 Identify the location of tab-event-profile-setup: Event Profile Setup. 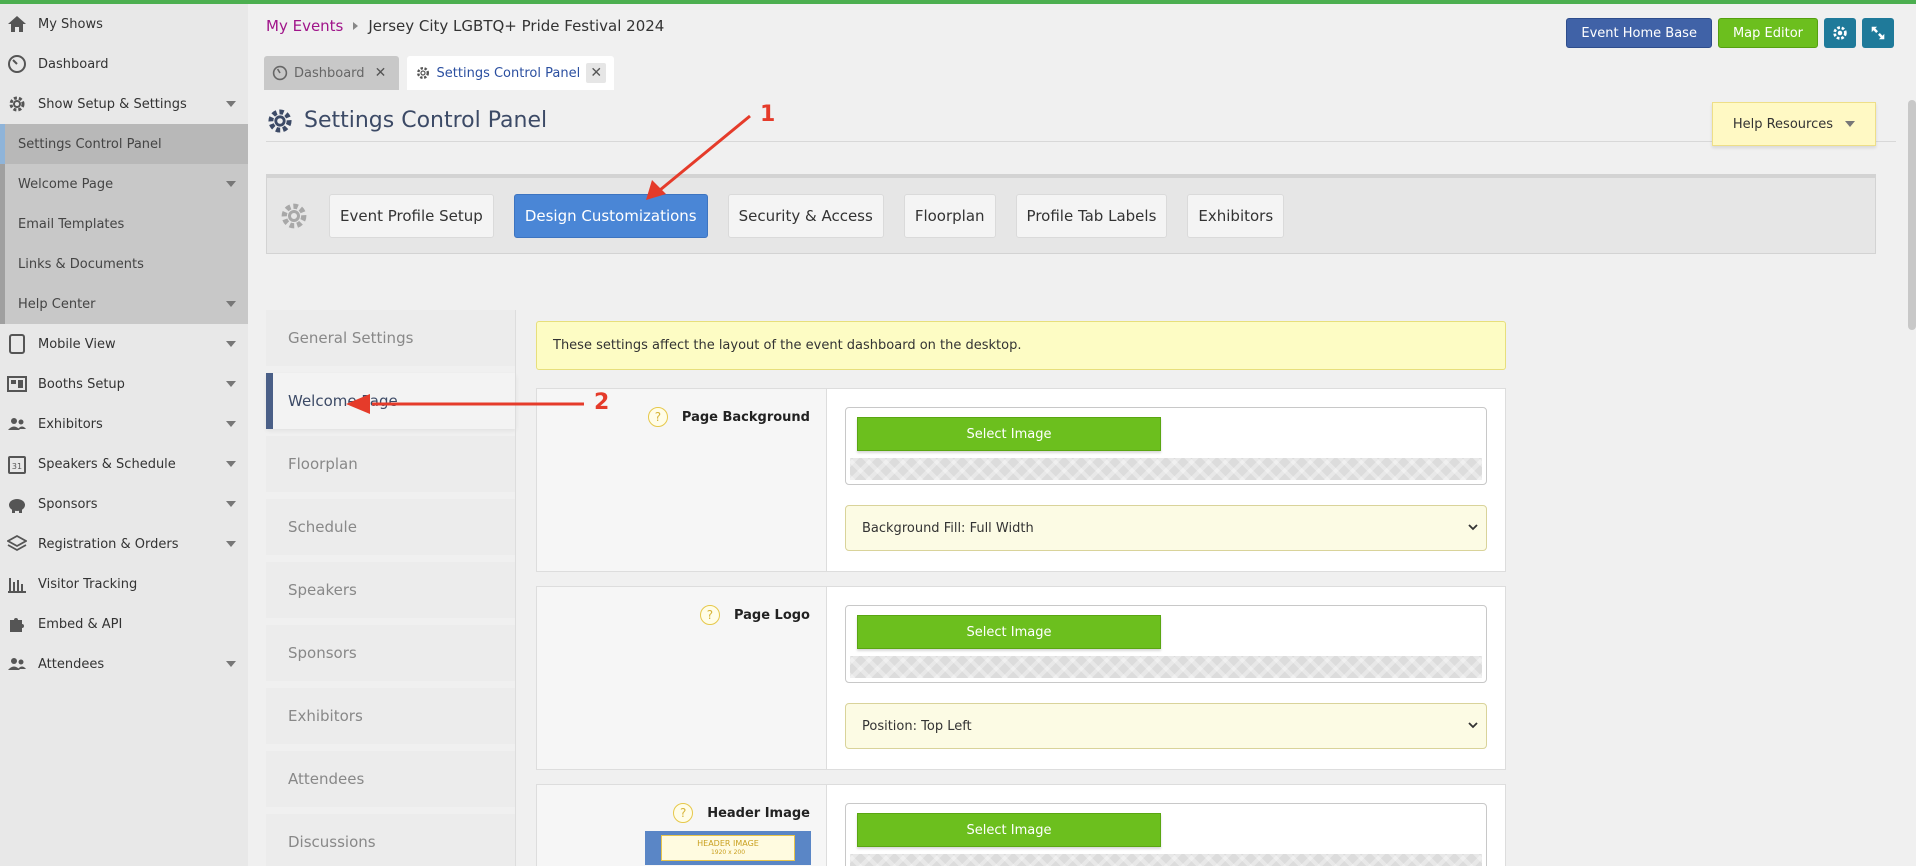
(411, 215).